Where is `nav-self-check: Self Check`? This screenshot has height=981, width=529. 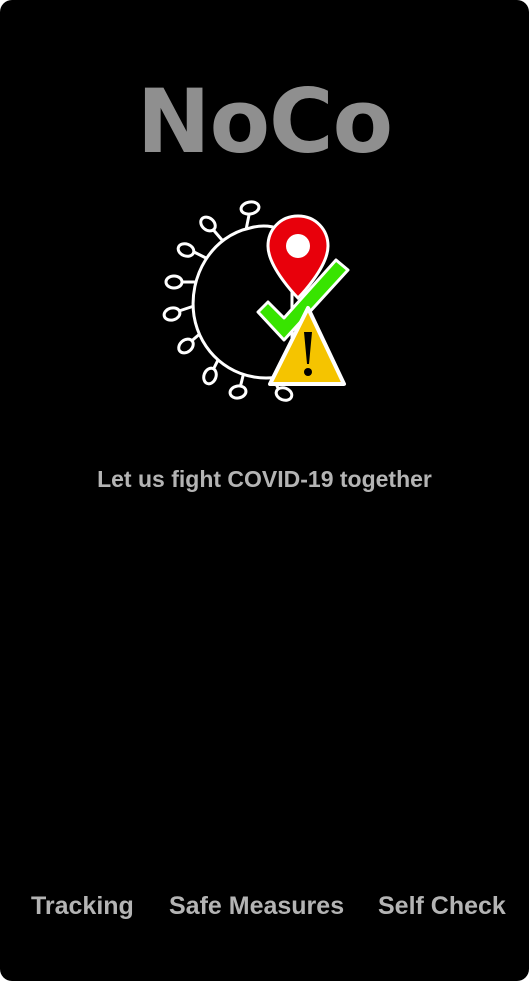 nav-self-check: Self Check is located at coordinates (442, 906).